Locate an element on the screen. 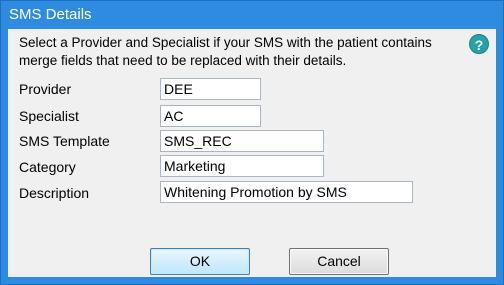 This screenshot has height=285, width=504. provider-label: Provider is located at coordinates (45, 89).